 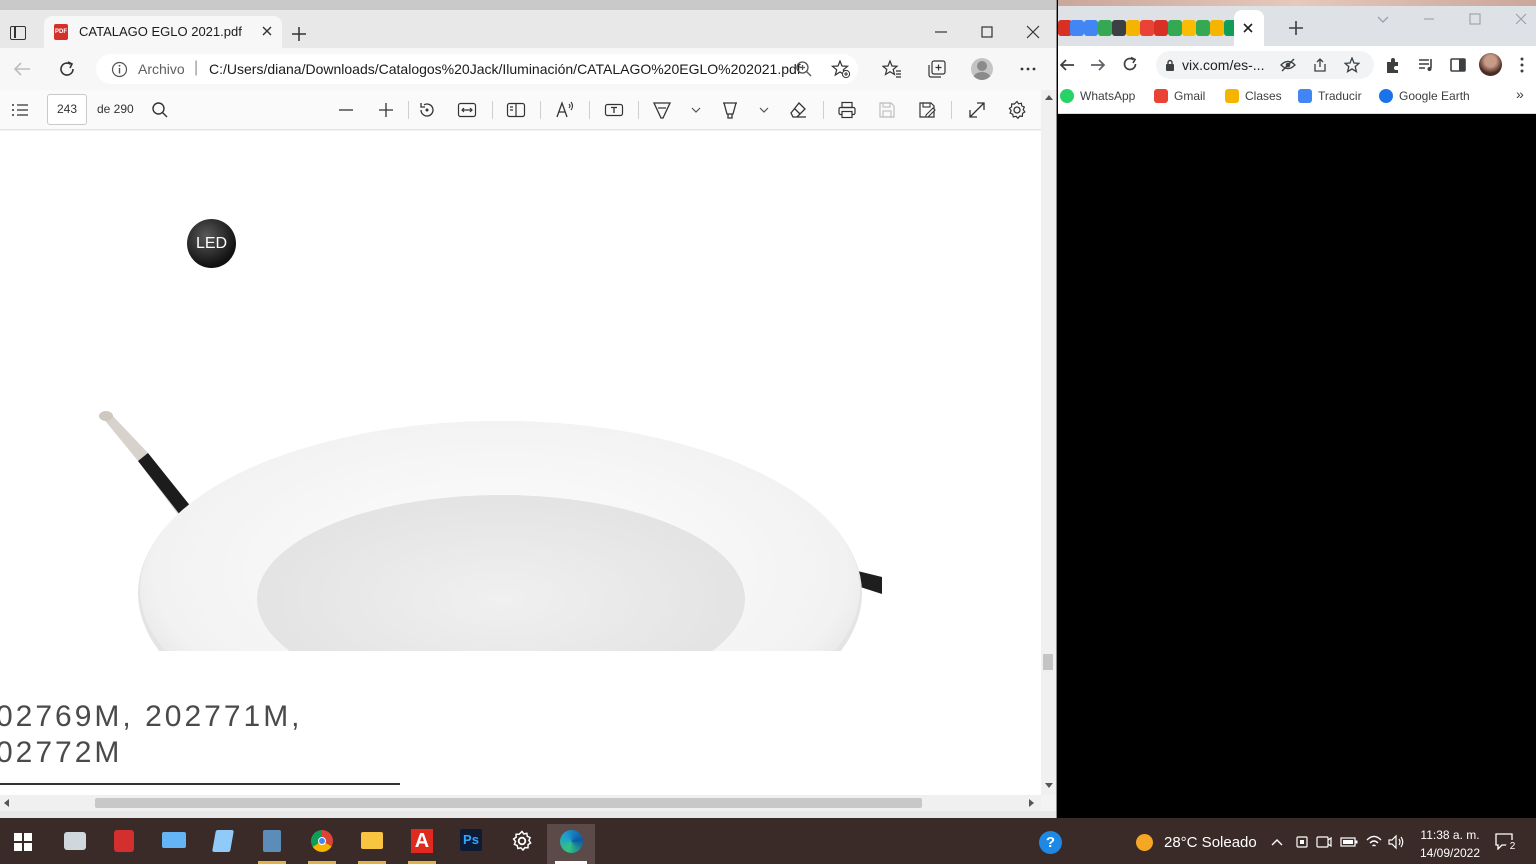 What do you see at coordinates (1374, 842) in the screenshot?
I see `wifi-icon` at bounding box center [1374, 842].